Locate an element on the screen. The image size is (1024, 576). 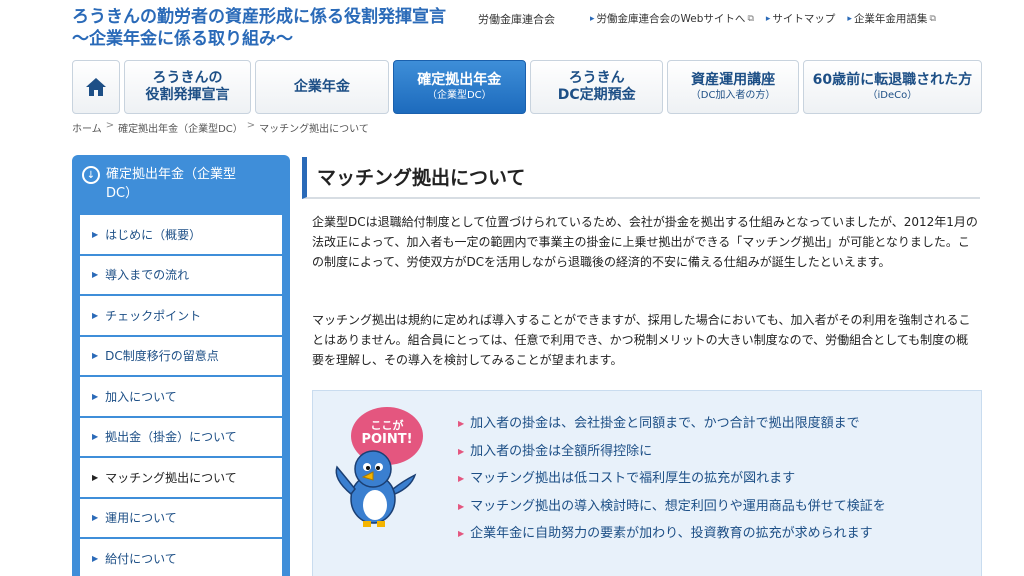
nav-item-label: ろうきん is located at coordinates (596, 78).